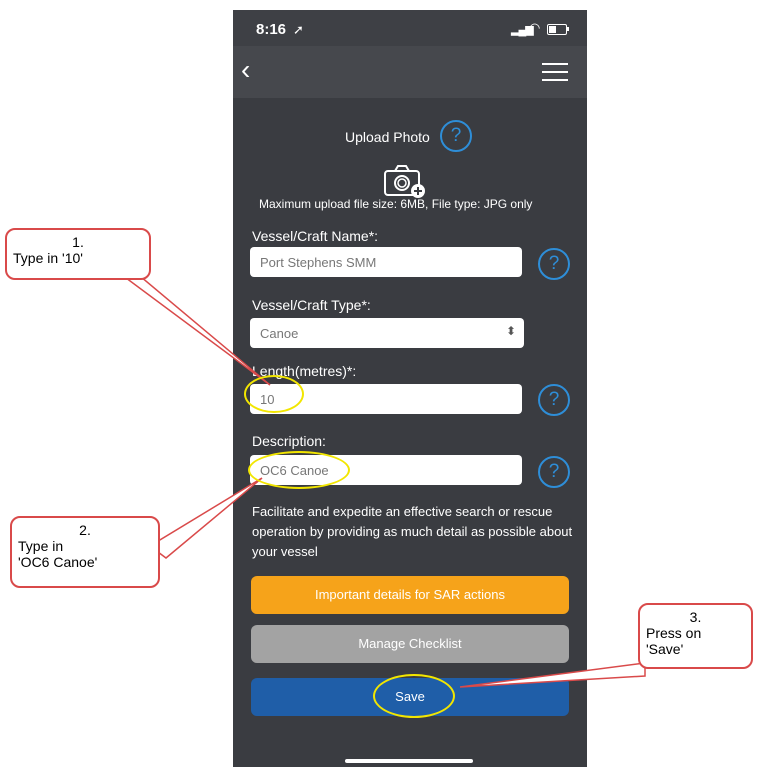  I want to click on callout-1-text: Type in '10', so click(48, 258).